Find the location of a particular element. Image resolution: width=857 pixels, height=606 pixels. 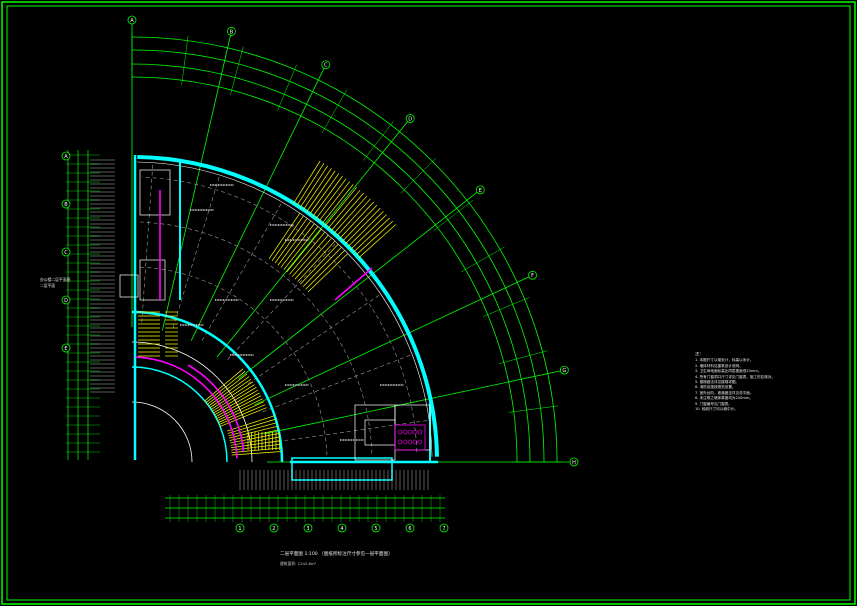

axis-bubble-label: 4 is located at coordinates (341, 529).